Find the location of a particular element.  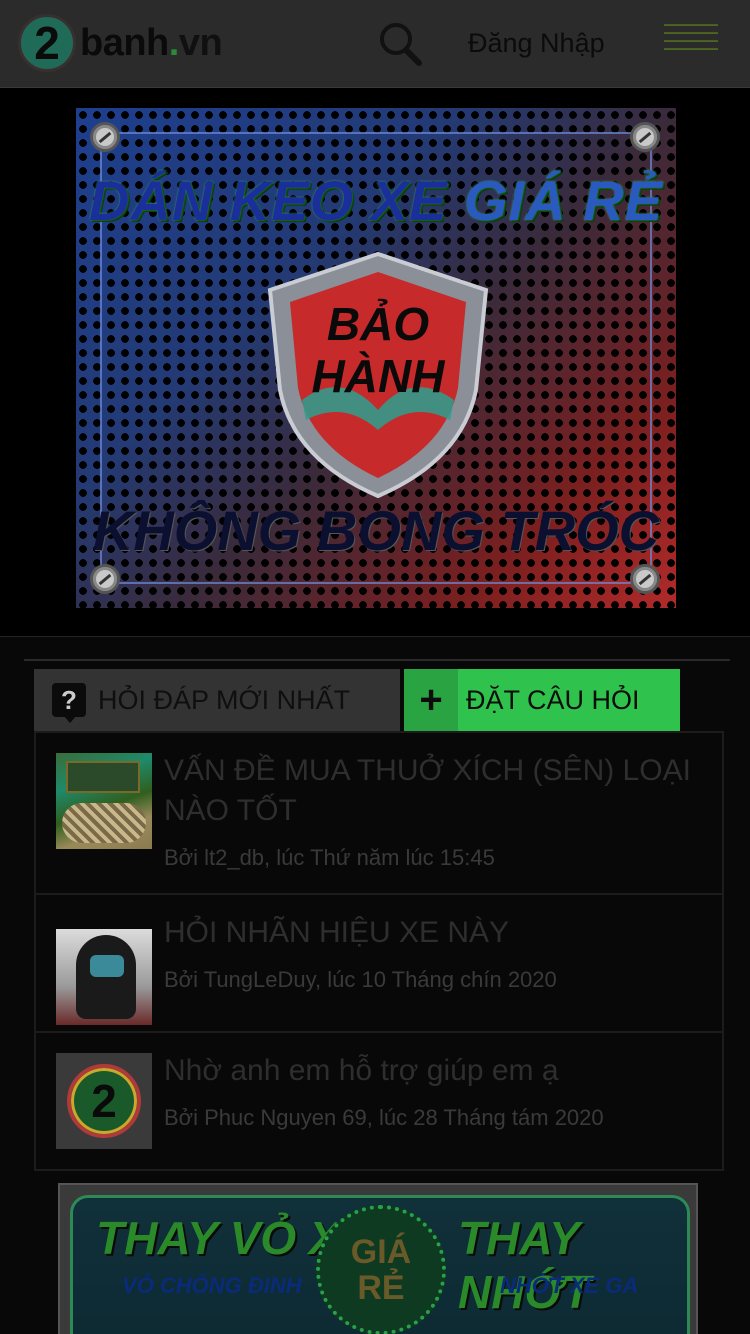

logo-tld: vn is located at coordinates (200, 42).